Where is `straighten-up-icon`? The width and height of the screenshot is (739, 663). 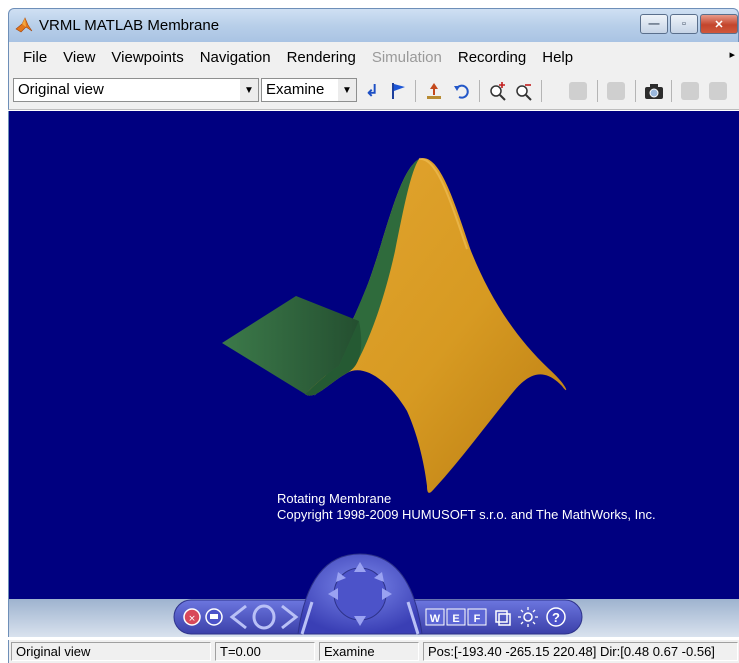
straighten-up-icon is located at coordinates (434, 91).